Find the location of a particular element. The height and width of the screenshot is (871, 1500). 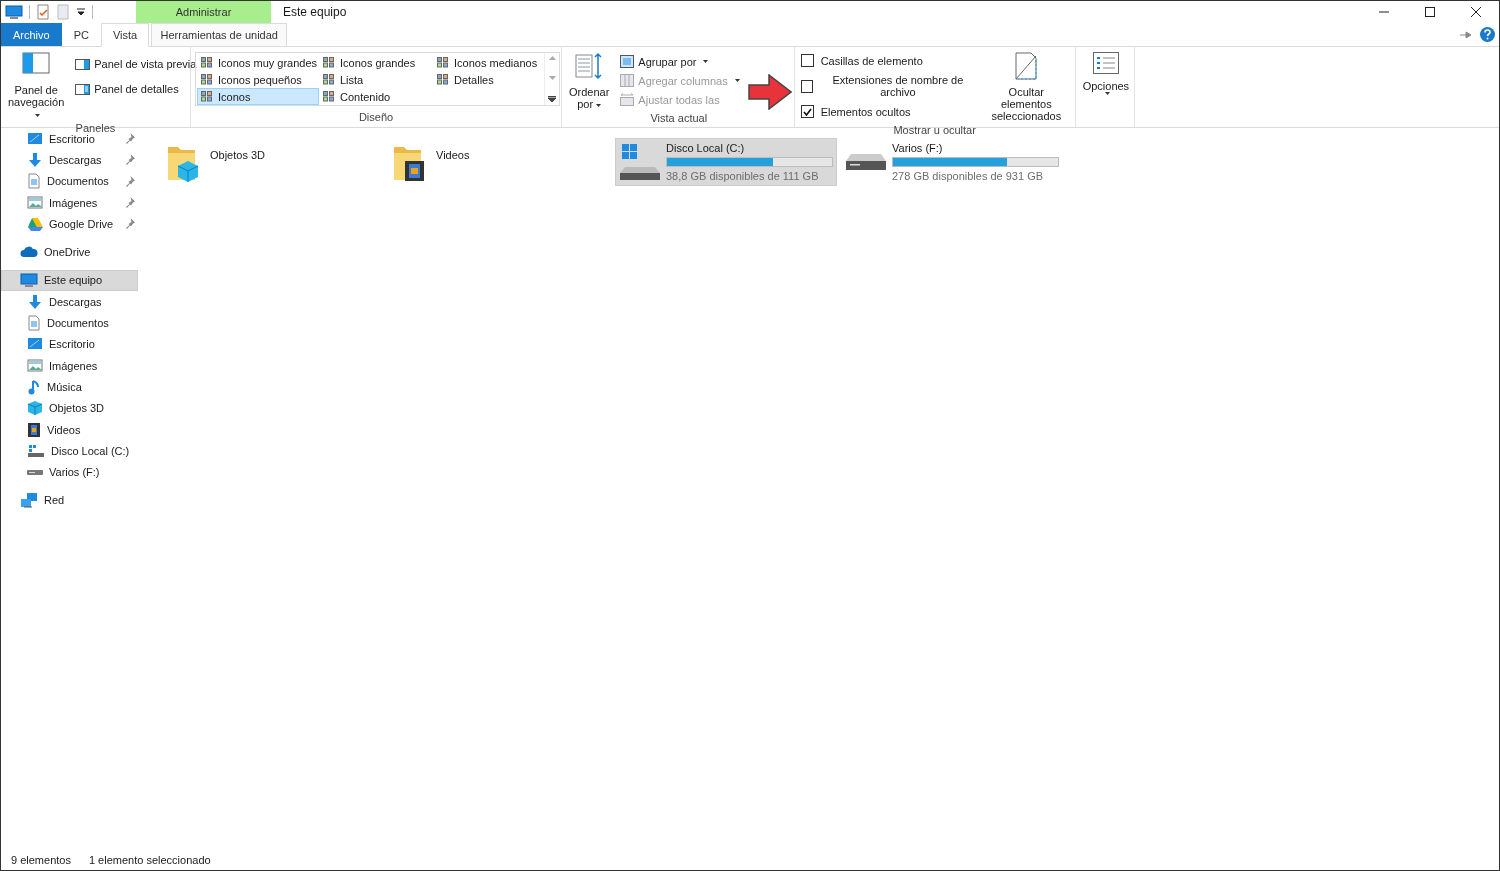

folder-item: Objetos 3D is located at coordinates (274, 162).